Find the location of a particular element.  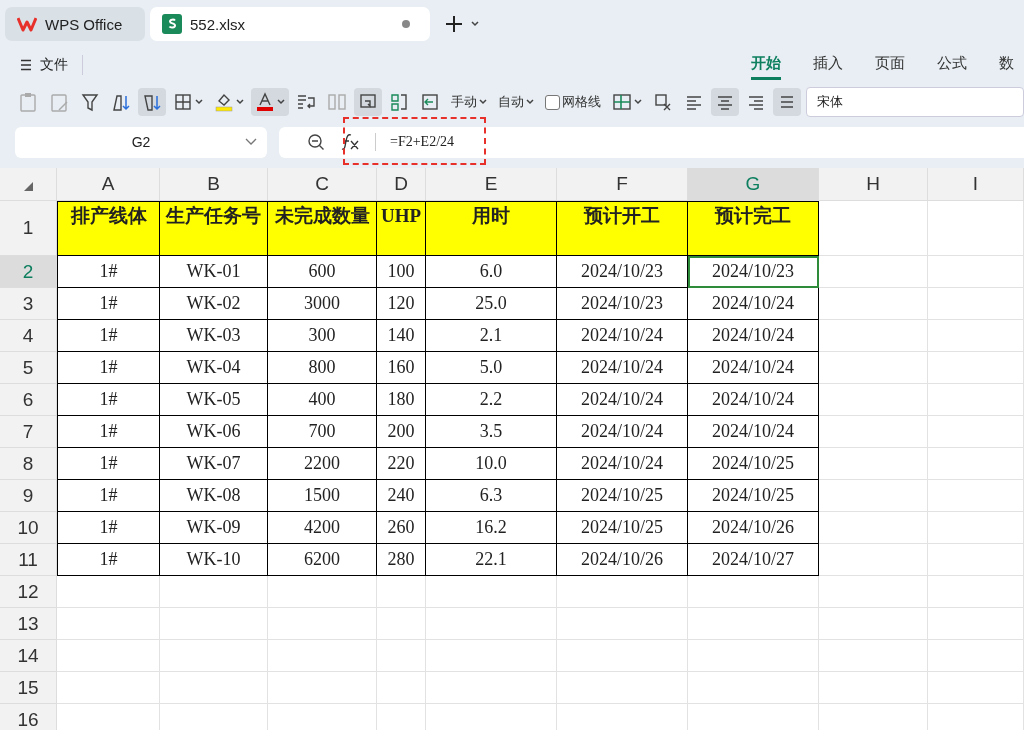

ribbon-tab: 开始 is located at coordinates (766, 65).